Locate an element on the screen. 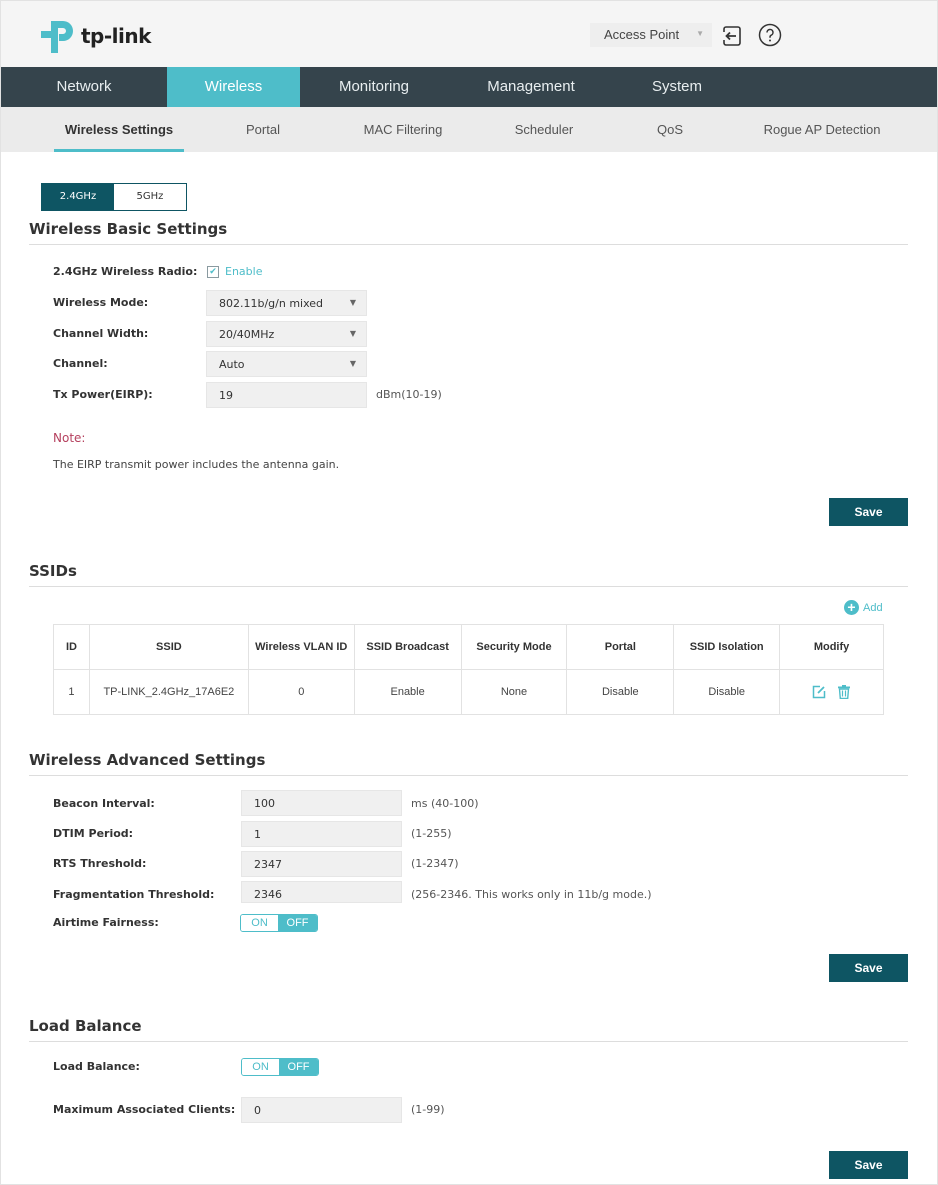 The width and height of the screenshot is (938, 1185). beacon-interval-label: Beacon Interval: is located at coordinates (104, 803).